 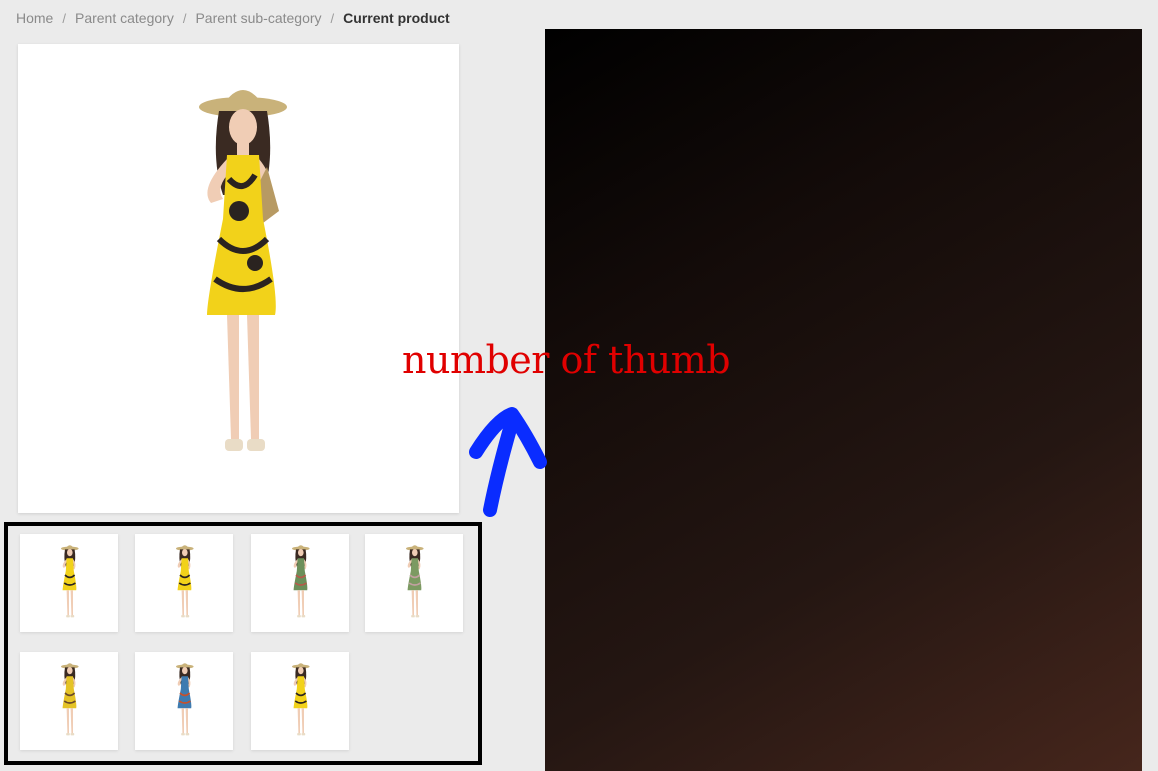 What do you see at coordinates (243, 643) in the screenshot?
I see `thumbnail-gallery` at bounding box center [243, 643].